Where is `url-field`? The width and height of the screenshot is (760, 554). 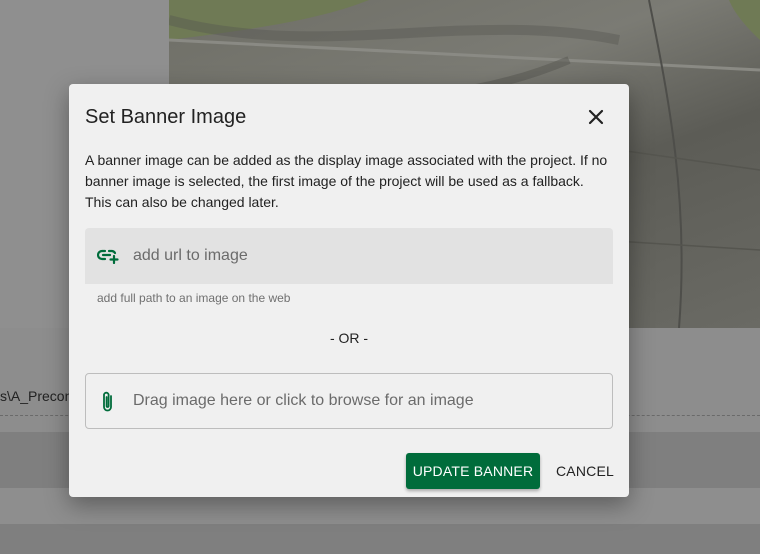 url-field is located at coordinates (349, 256).